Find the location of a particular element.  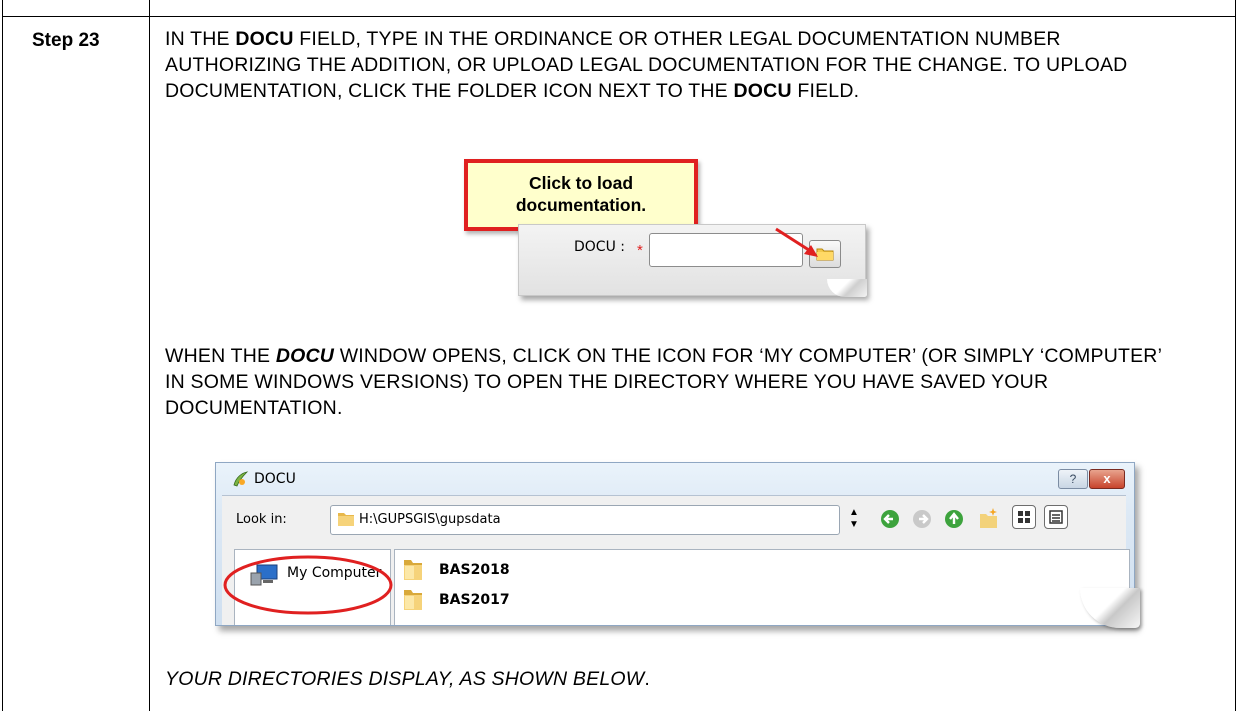

callout-box: Click to load documentation. is located at coordinates (581, 195).